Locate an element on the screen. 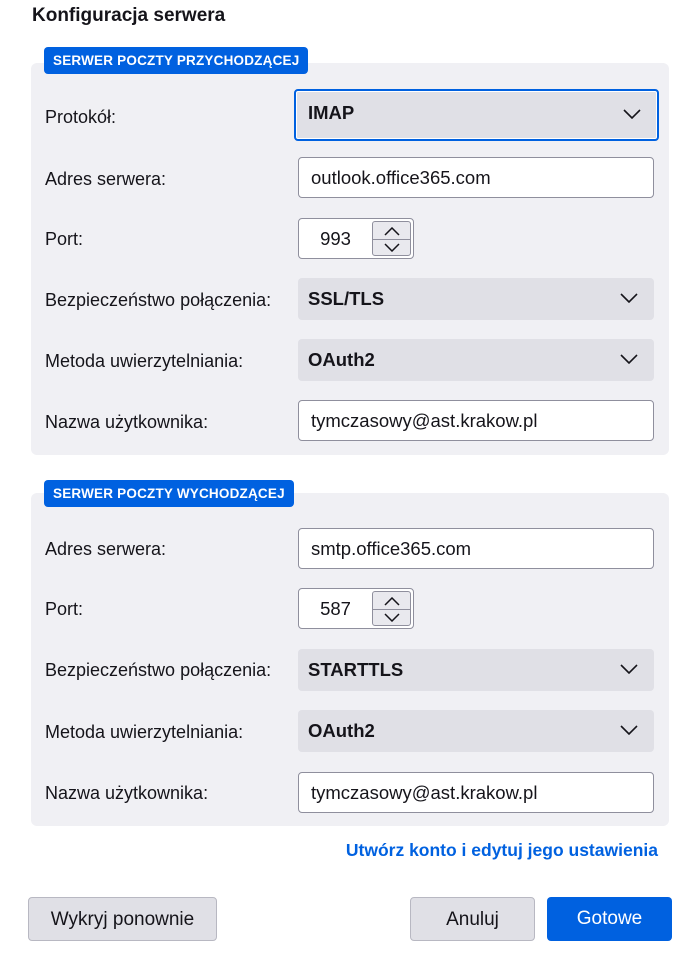  page-title: Konfiguracja serwera is located at coordinates (129, 15).